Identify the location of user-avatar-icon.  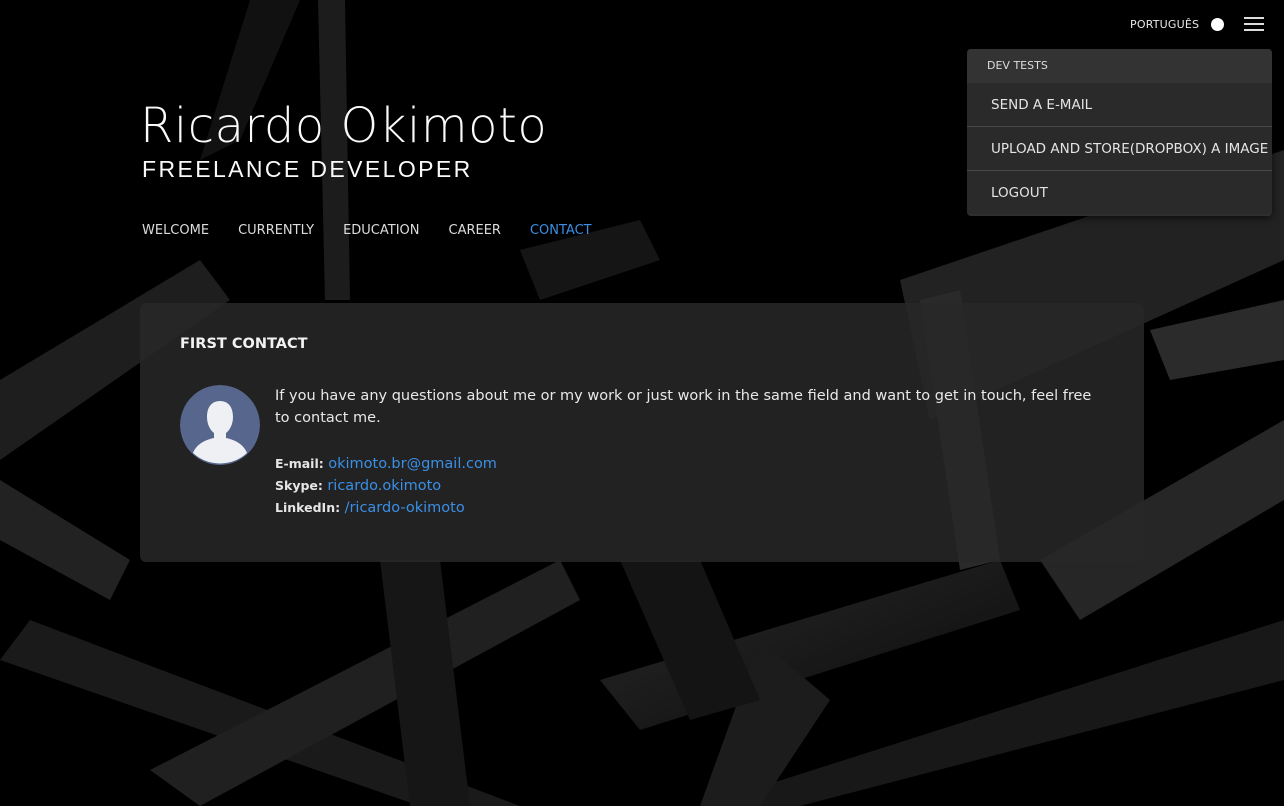
(220, 425).